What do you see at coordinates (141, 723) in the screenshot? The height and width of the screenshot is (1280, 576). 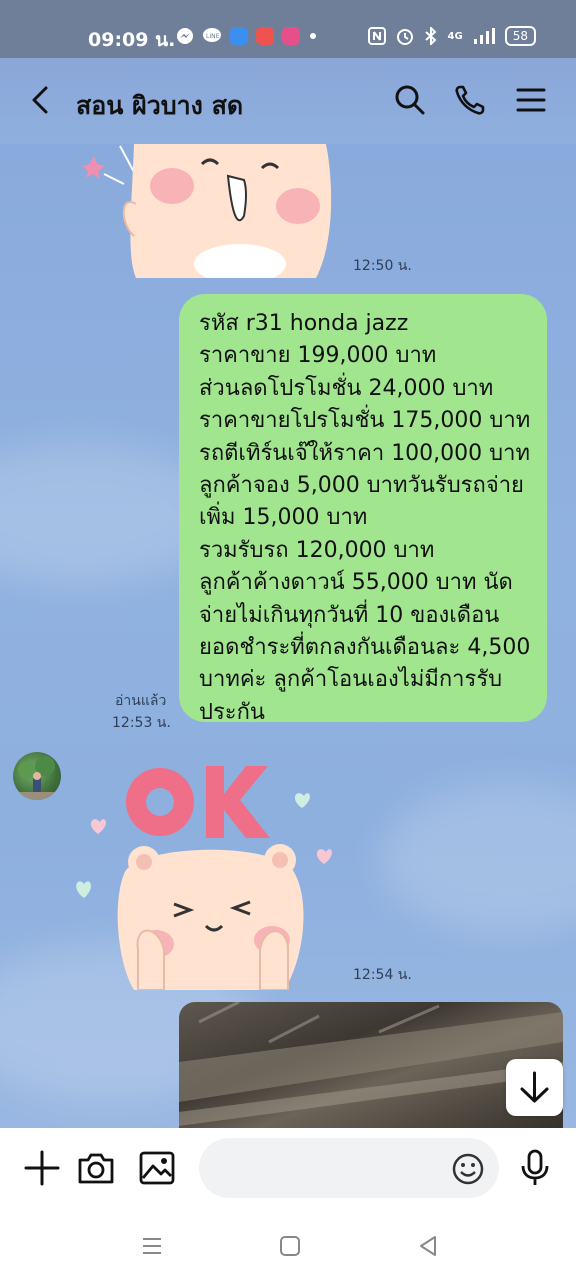 I see `message-time: 12:53 น.` at bounding box center [141, 723].